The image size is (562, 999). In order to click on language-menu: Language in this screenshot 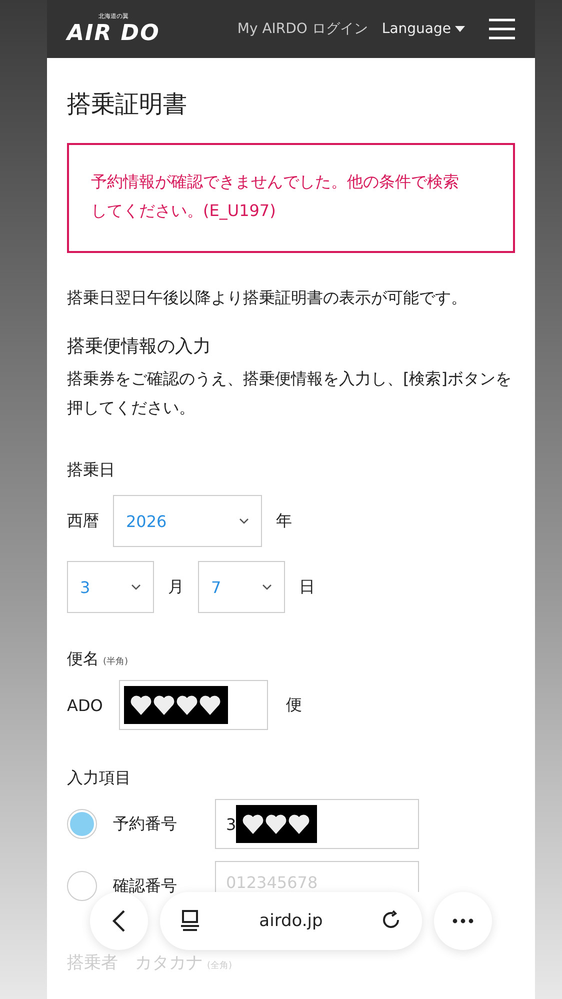, I will do `click(423, 29)`.